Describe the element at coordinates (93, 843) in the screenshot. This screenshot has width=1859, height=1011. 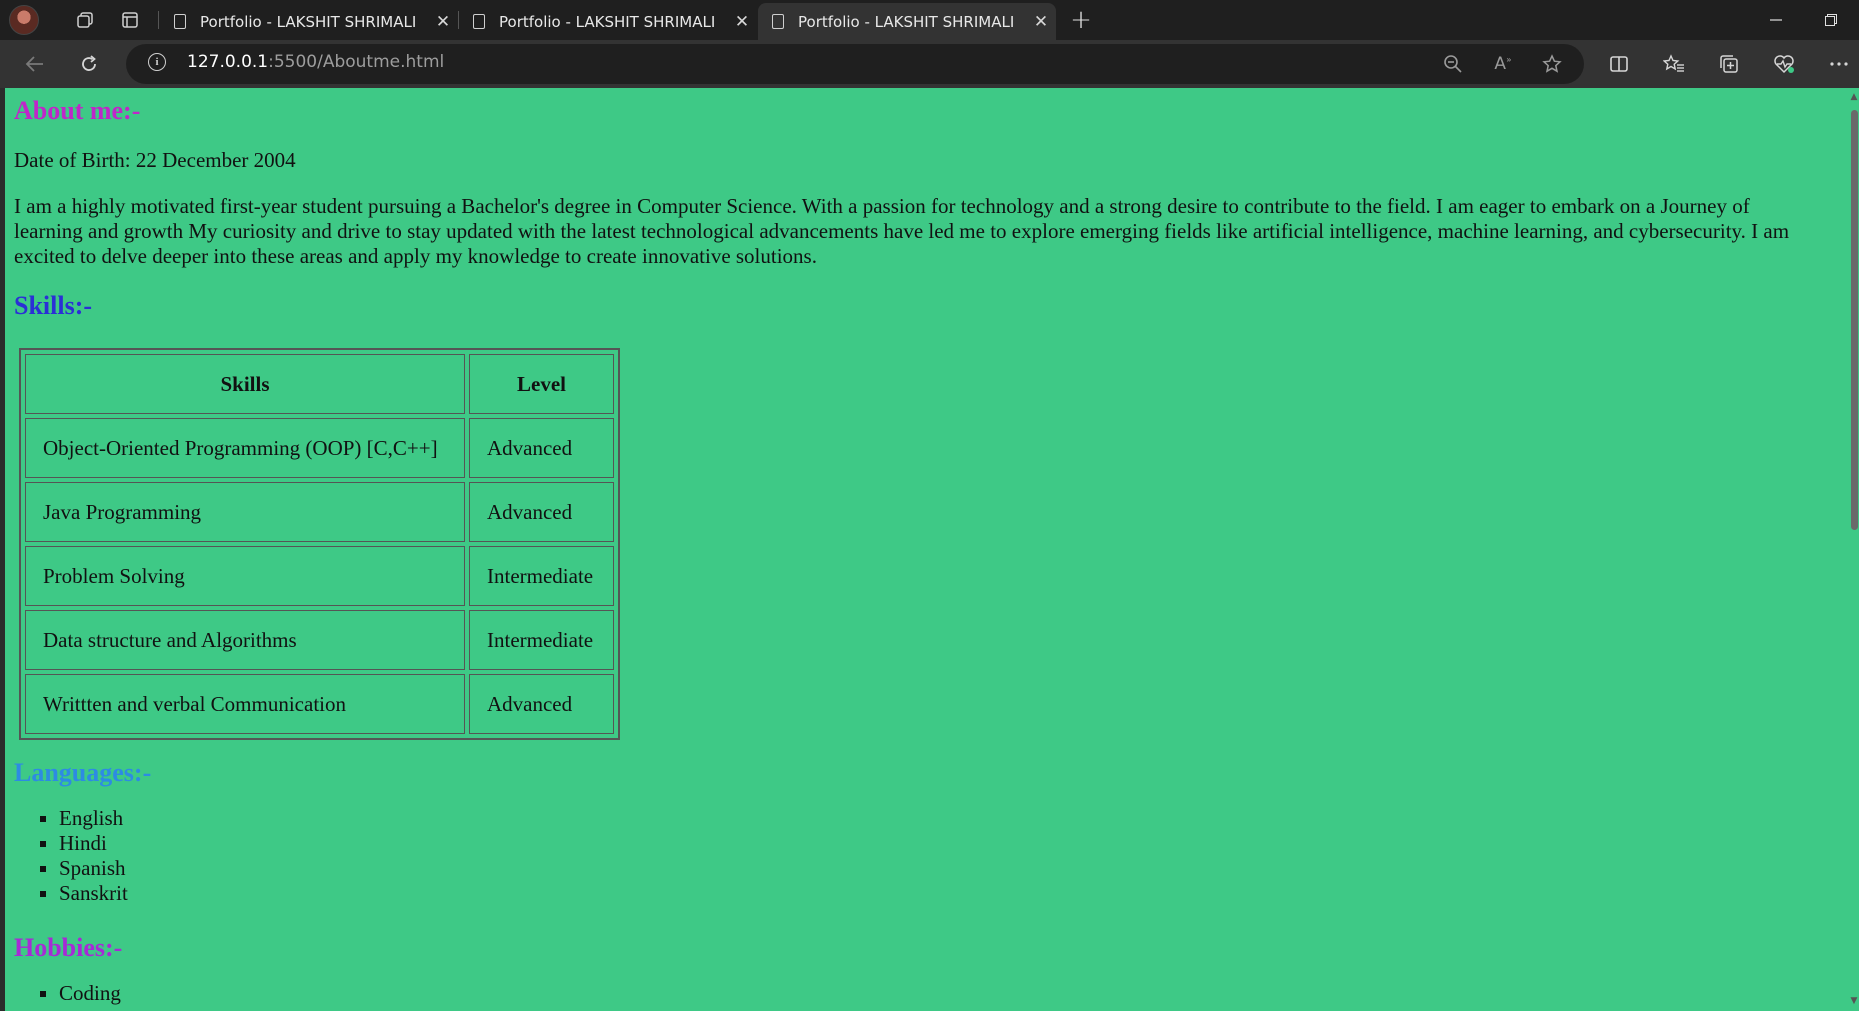
I see `list-item: Hindi` at that location.